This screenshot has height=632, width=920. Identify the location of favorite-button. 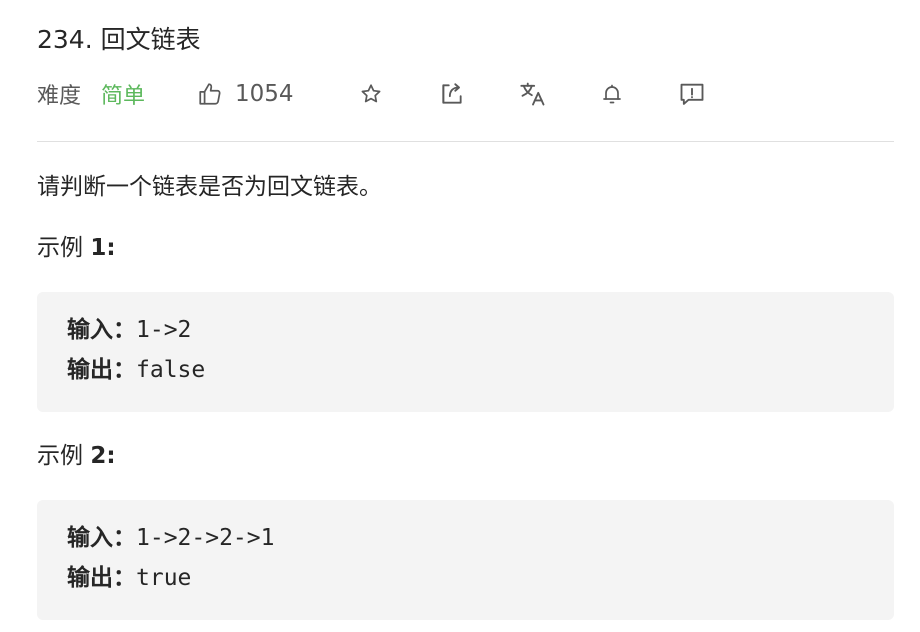
(371, 94).